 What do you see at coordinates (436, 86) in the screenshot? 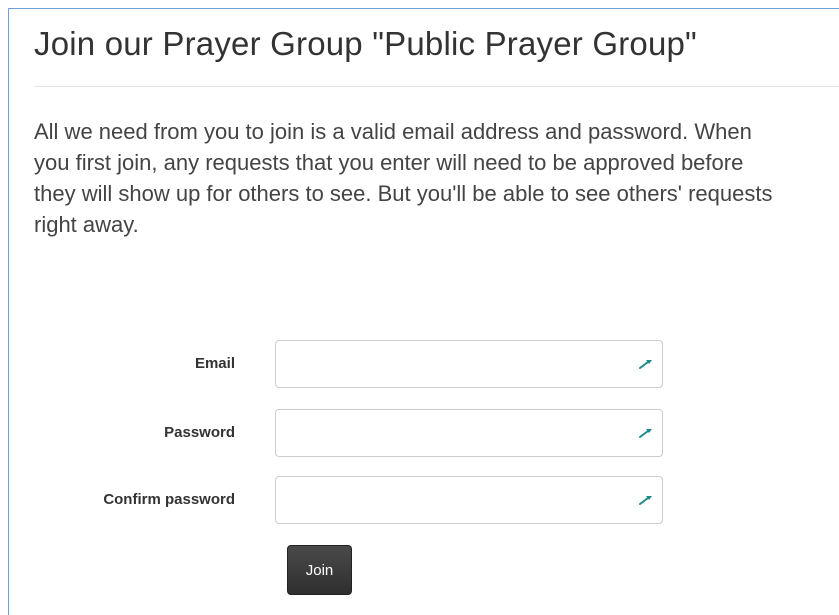
I see `title-divider` at bounding box center [436, 86].